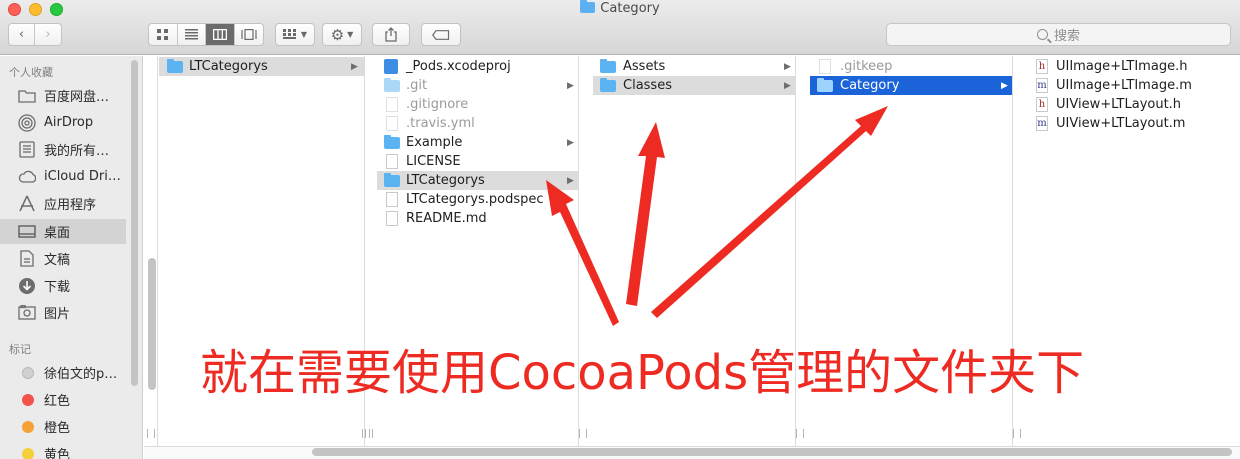  What do you see at coordinates (642, 373) in the screenshot?
I see `annotation-caption: 就在需要使用CocoaPods管理的文件夹下` at bounding box center [642, 373].